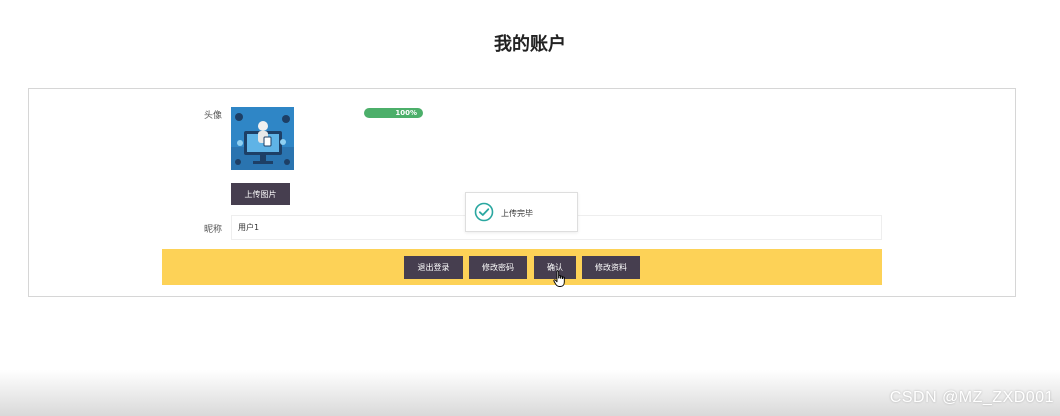 This screenshot has height=416, width=1060. Describe the element at coordinates (517, 213) in the screenshot. I see `toast-message: 上传完毕` at that location.